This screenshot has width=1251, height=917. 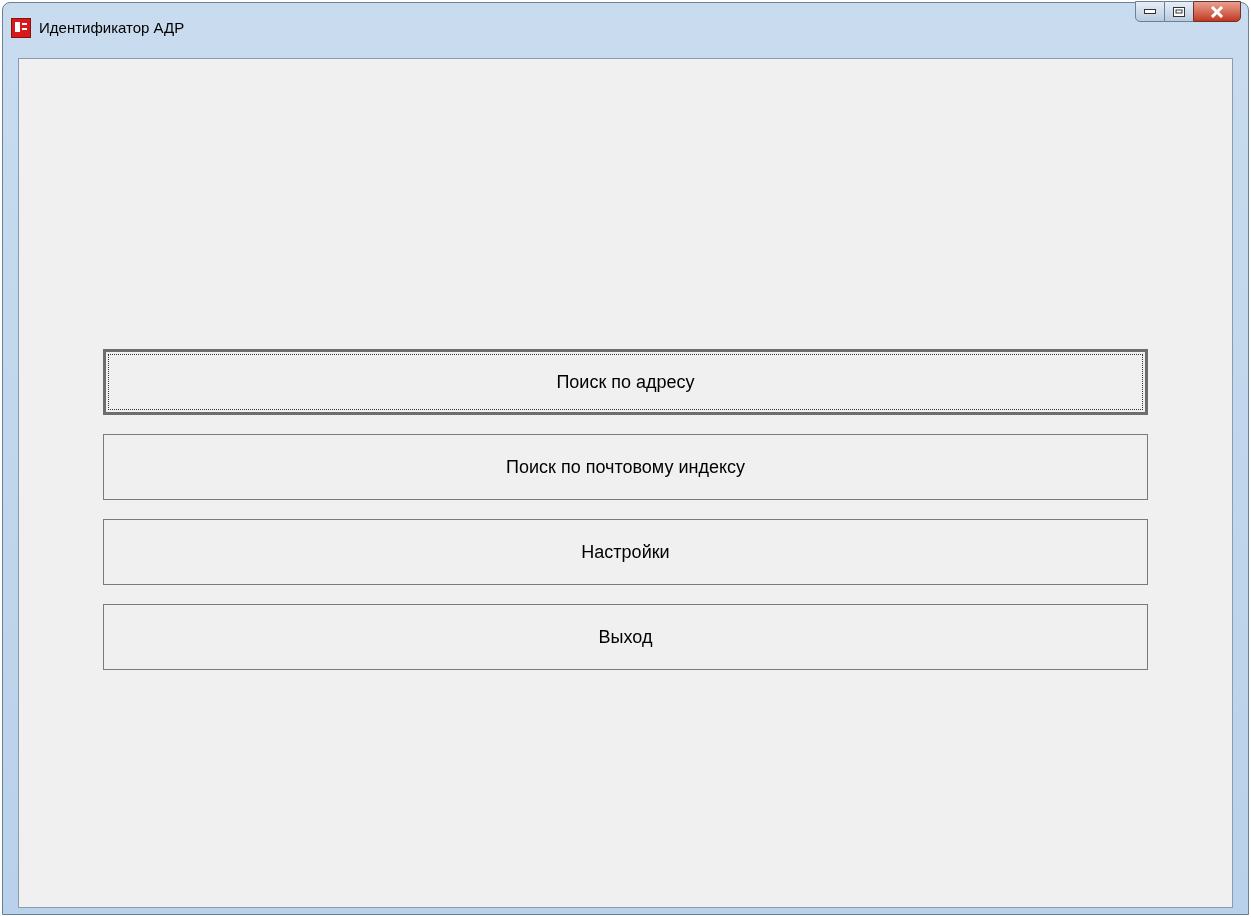 I want to click on menu-button: Выход, so click(x=625, y=637).